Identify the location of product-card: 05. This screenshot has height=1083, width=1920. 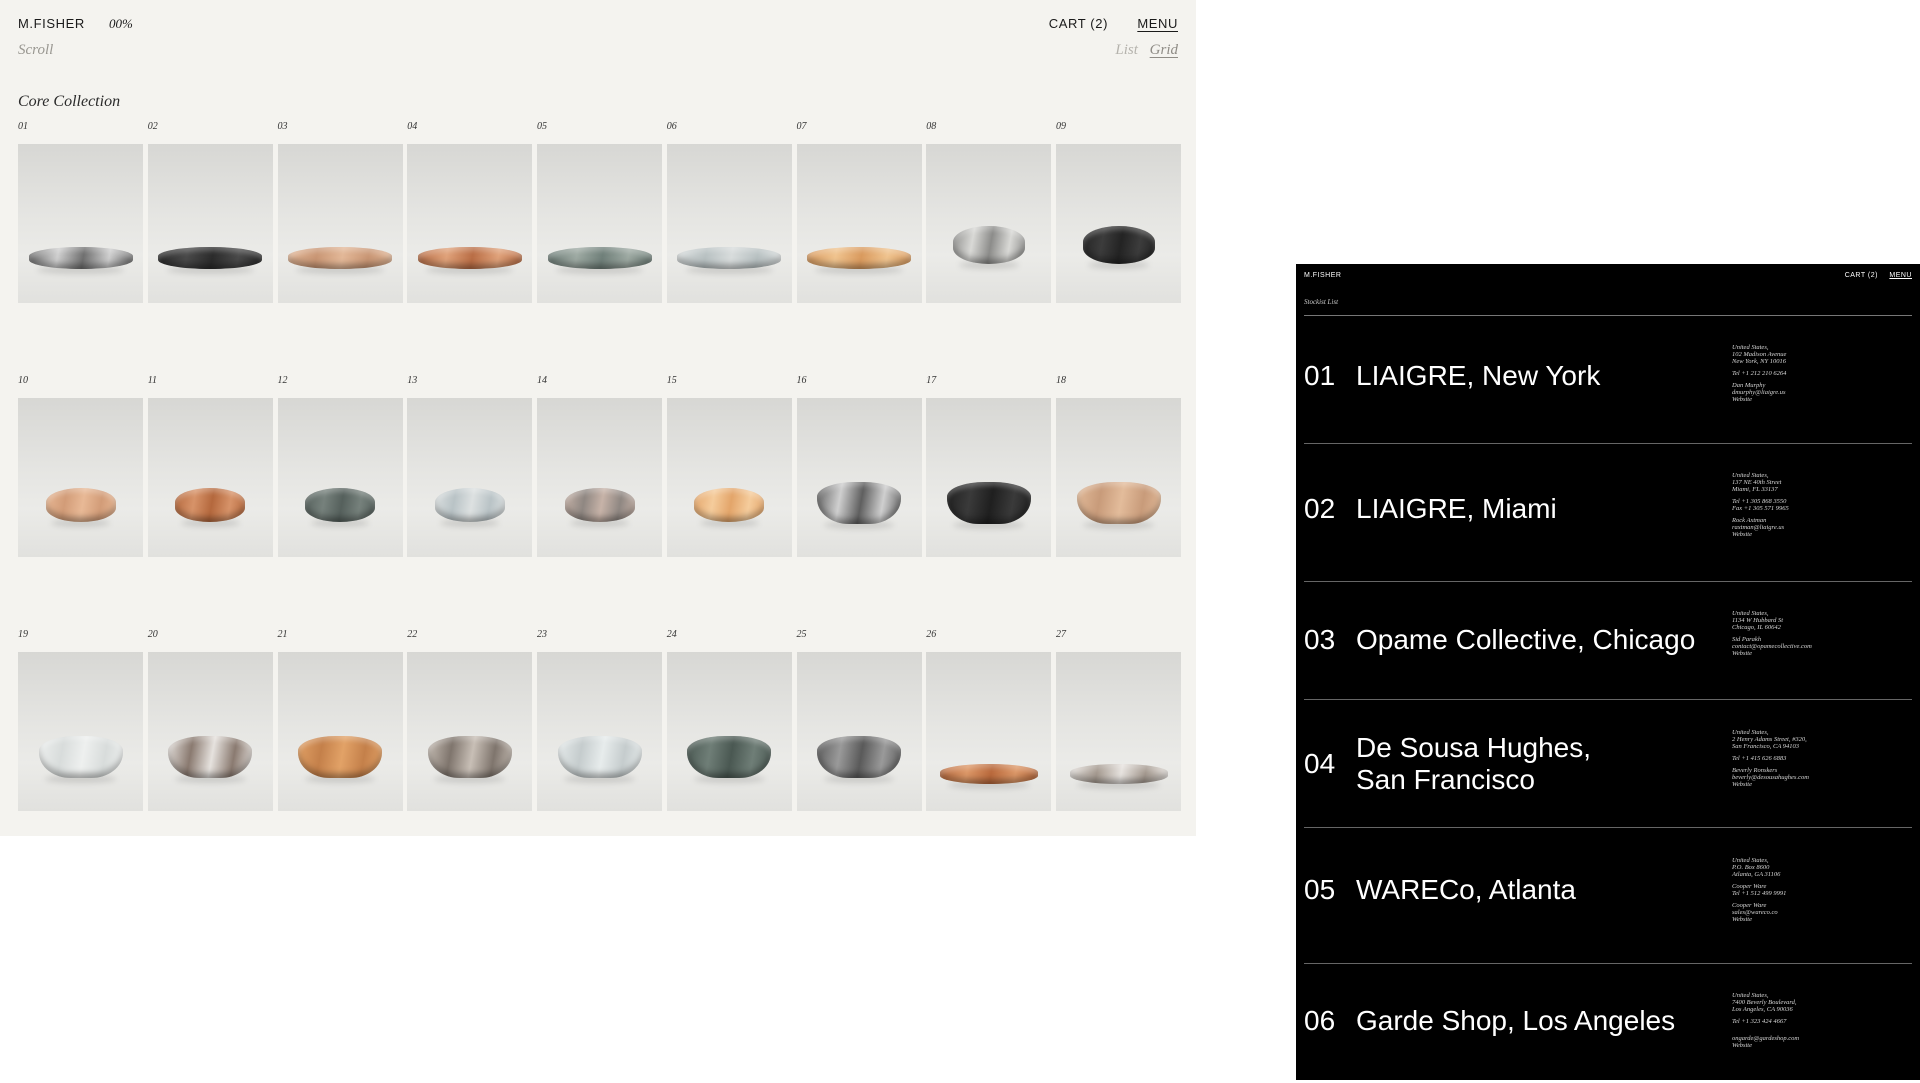
(599, 248).